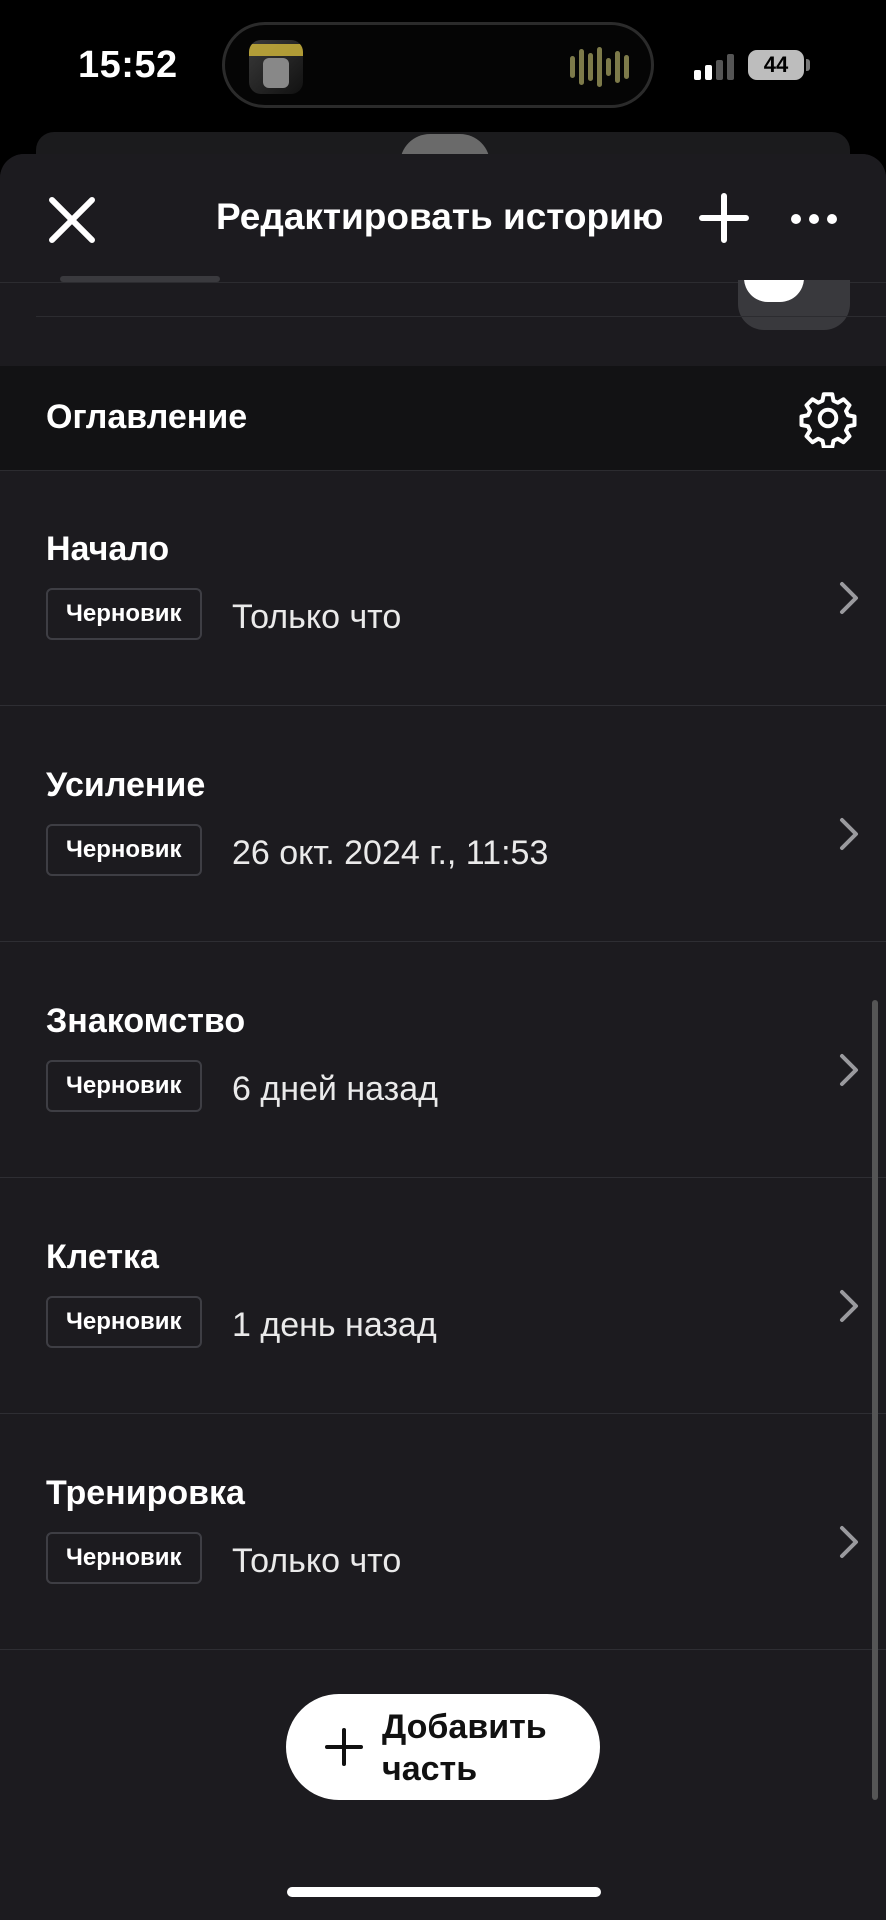  Describe the element at coordinates (108, 549) in the screenshot. I see `part-title: Начало` at that location.